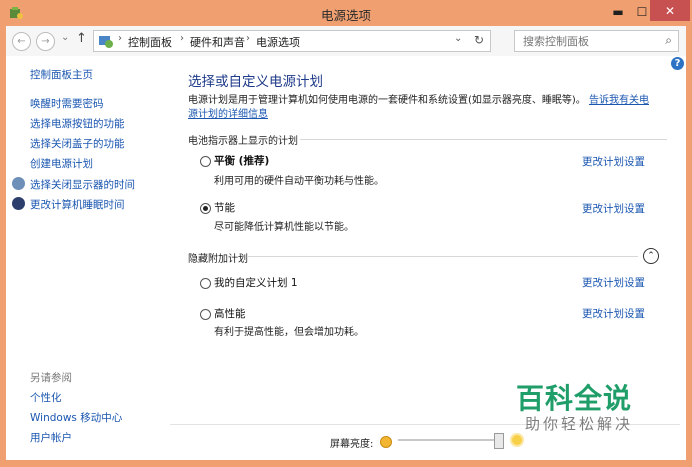 This screenshot has width=692, height=467. Describe the element at coordinates (205, 161) in the screenshot. I see `plan-balanced-radio` at that location.